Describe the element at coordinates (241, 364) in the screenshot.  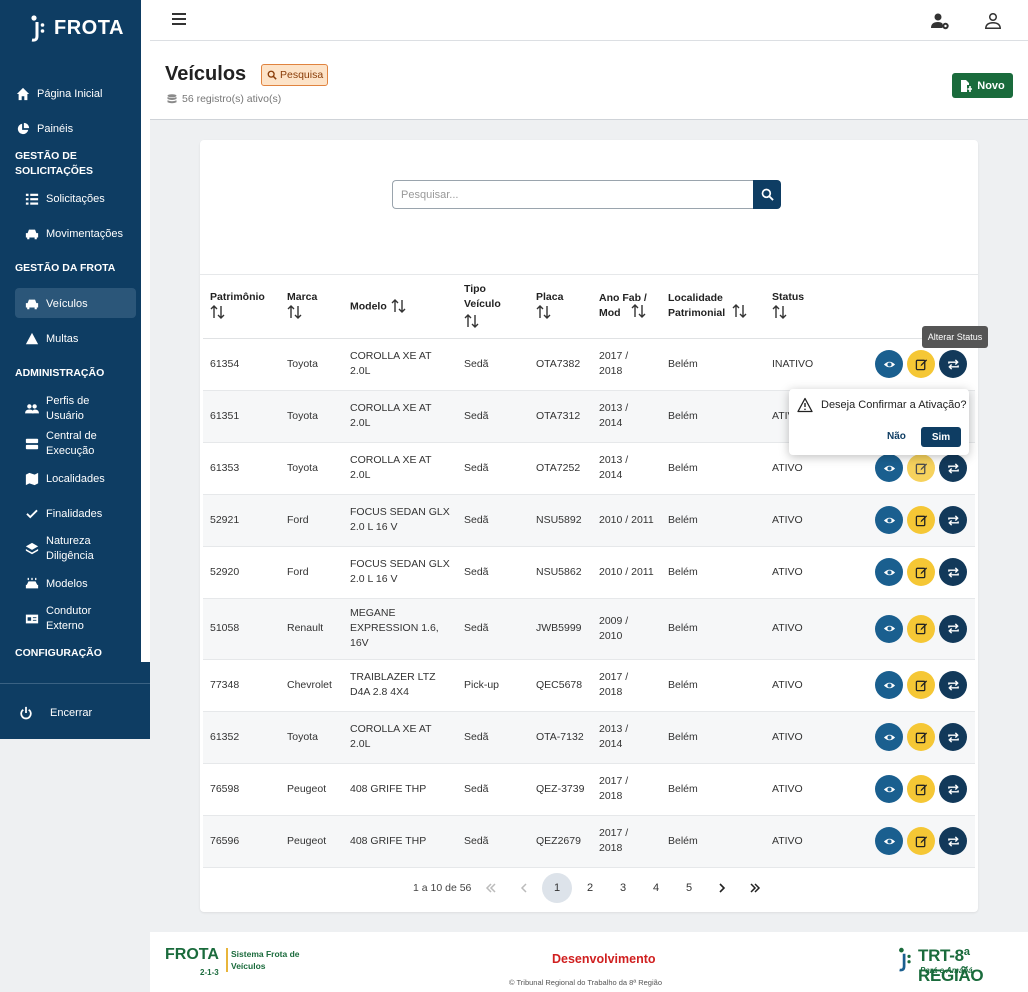
I see `cell-patrimonio: 61354` at that location.